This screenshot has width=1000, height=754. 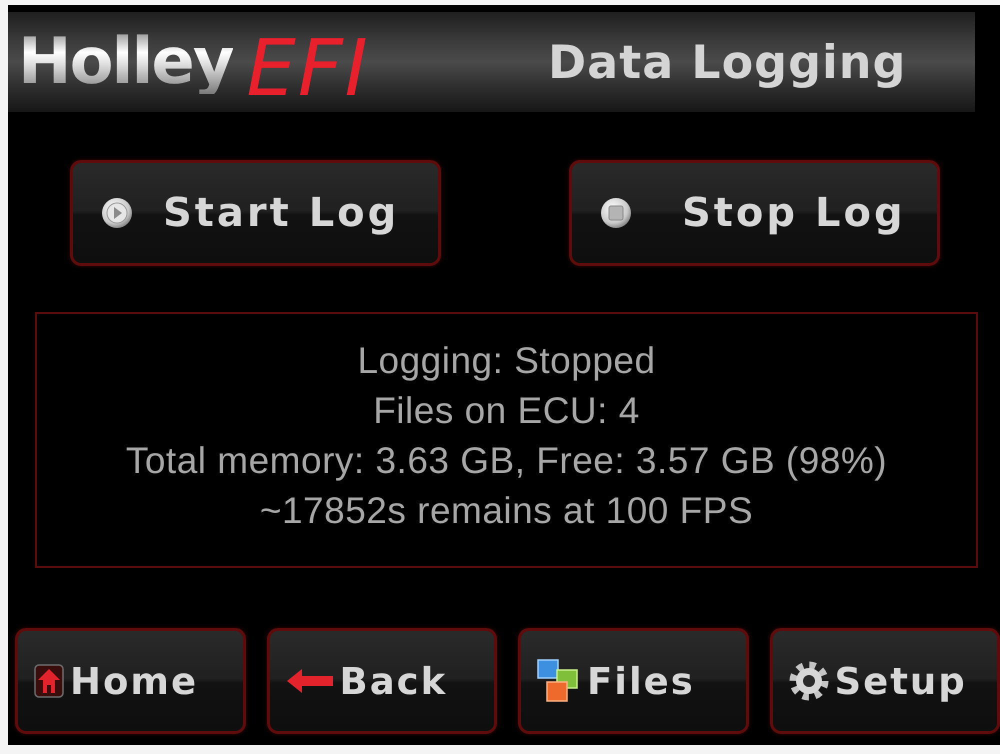 What do you see at coordinates (117, 213) in the screenshot?
I see `play-icon` at bounding box center [117, 213].